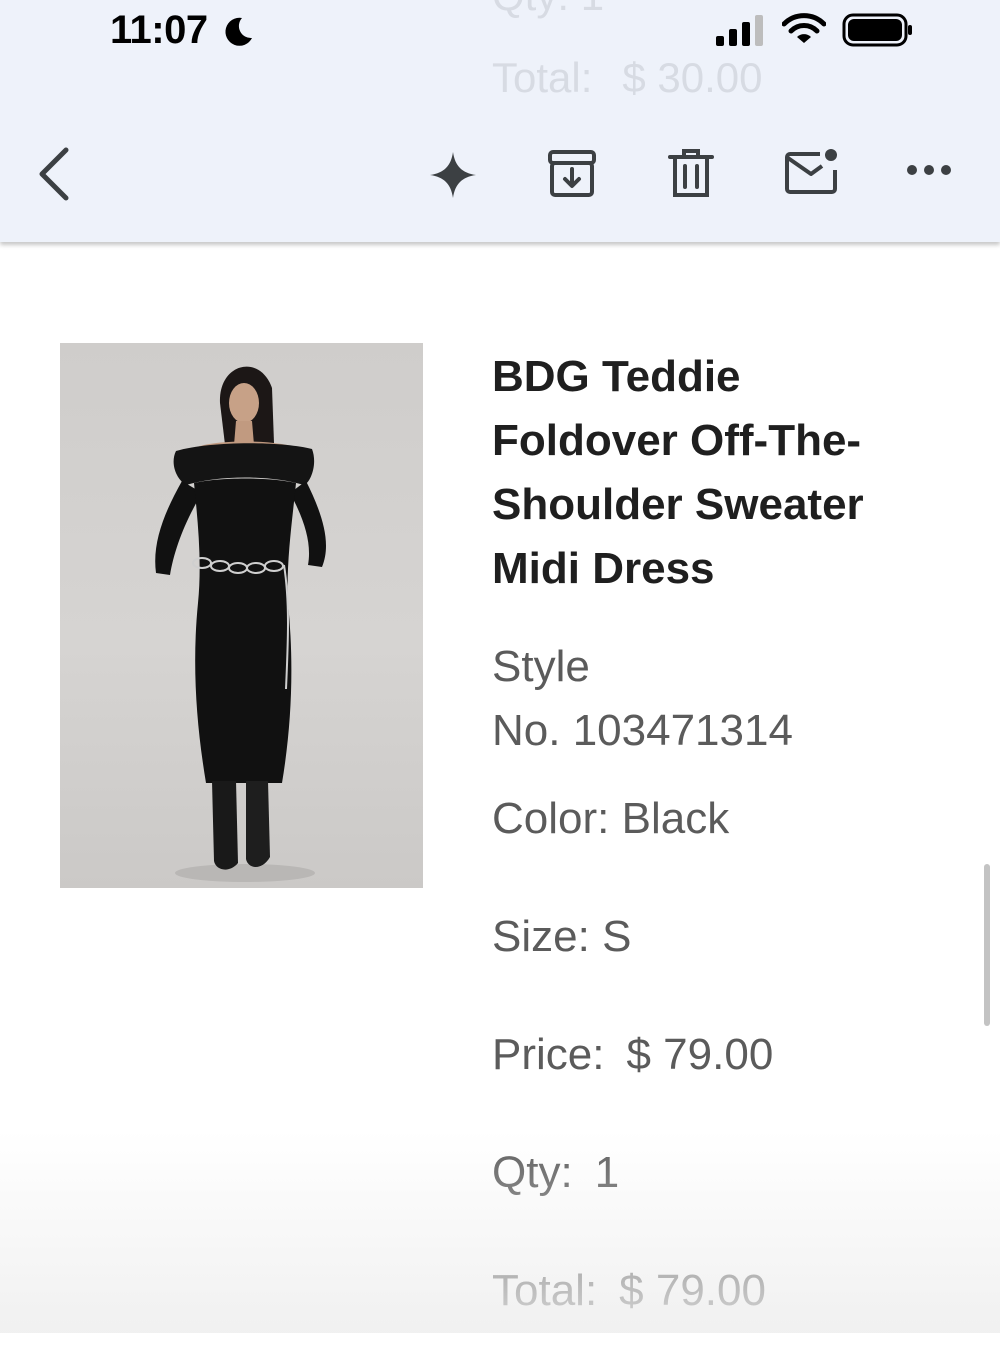  I want to click on mark-unread-icon, so click(812, 172).